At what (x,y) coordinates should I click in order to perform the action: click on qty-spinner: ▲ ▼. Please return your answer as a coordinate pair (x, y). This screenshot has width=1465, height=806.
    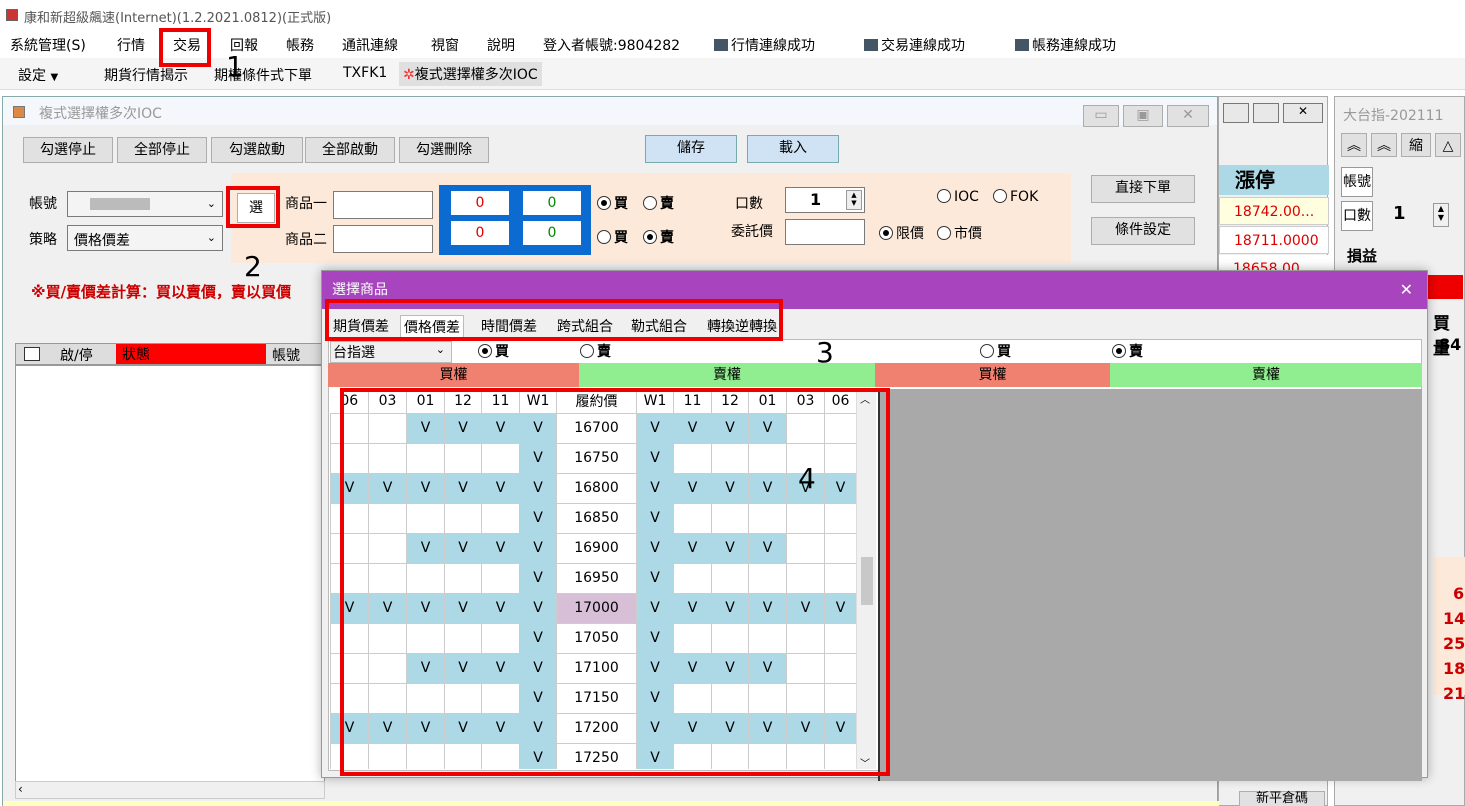
    Looking at the image, I should click on (1441, 215).